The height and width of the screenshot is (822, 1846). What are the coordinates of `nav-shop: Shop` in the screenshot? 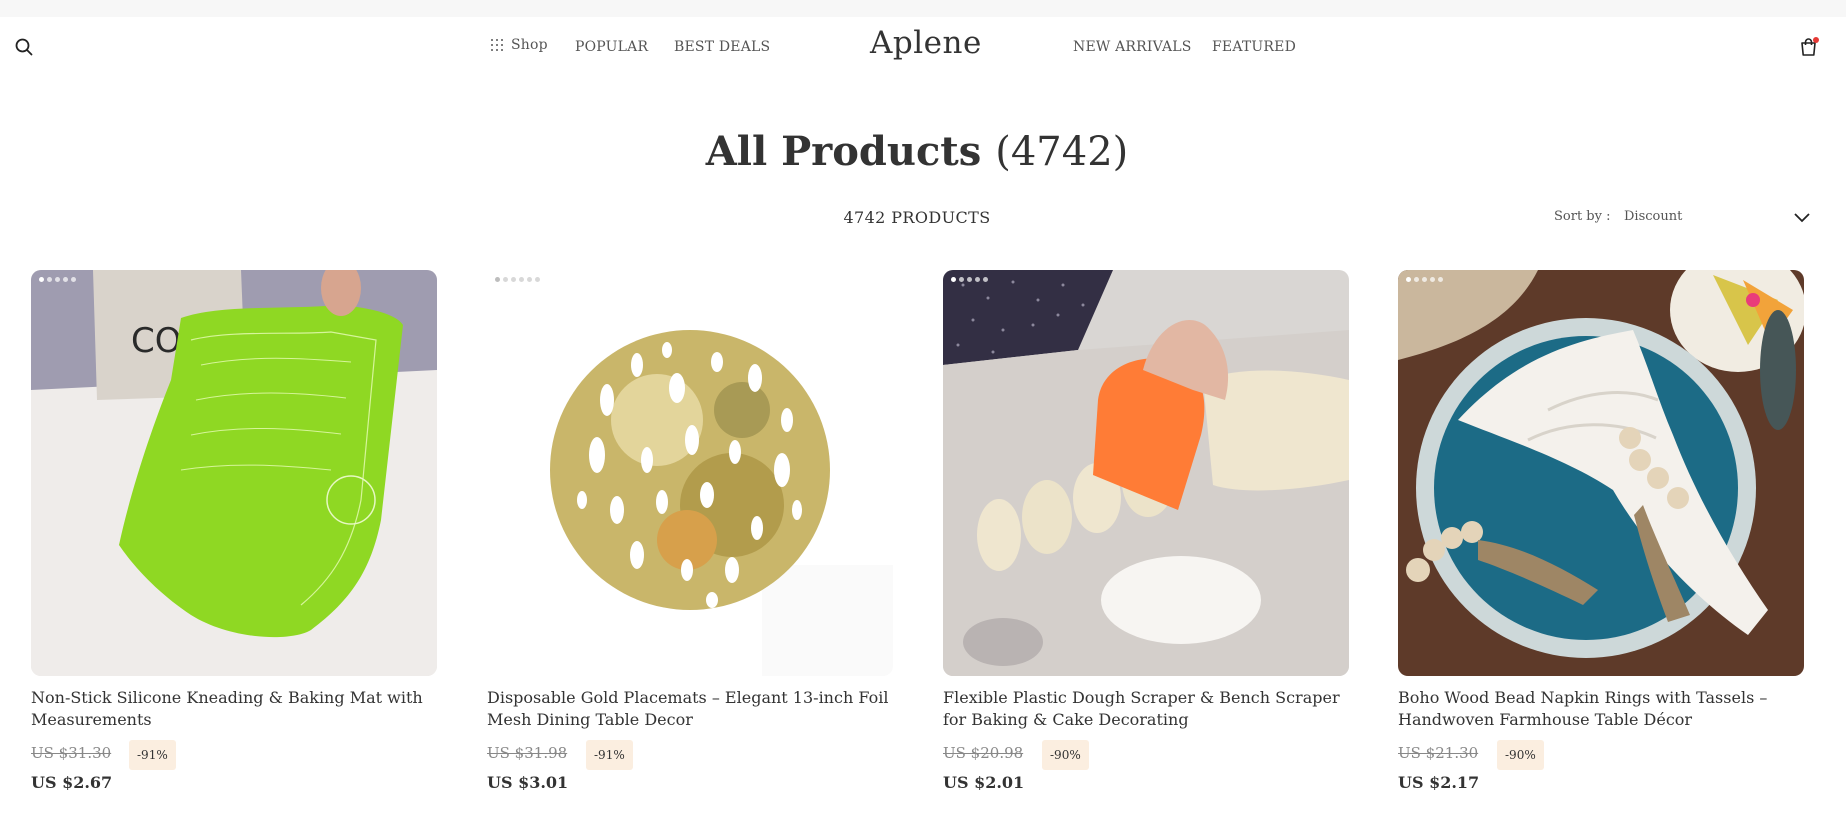 It's located at (519, 45).